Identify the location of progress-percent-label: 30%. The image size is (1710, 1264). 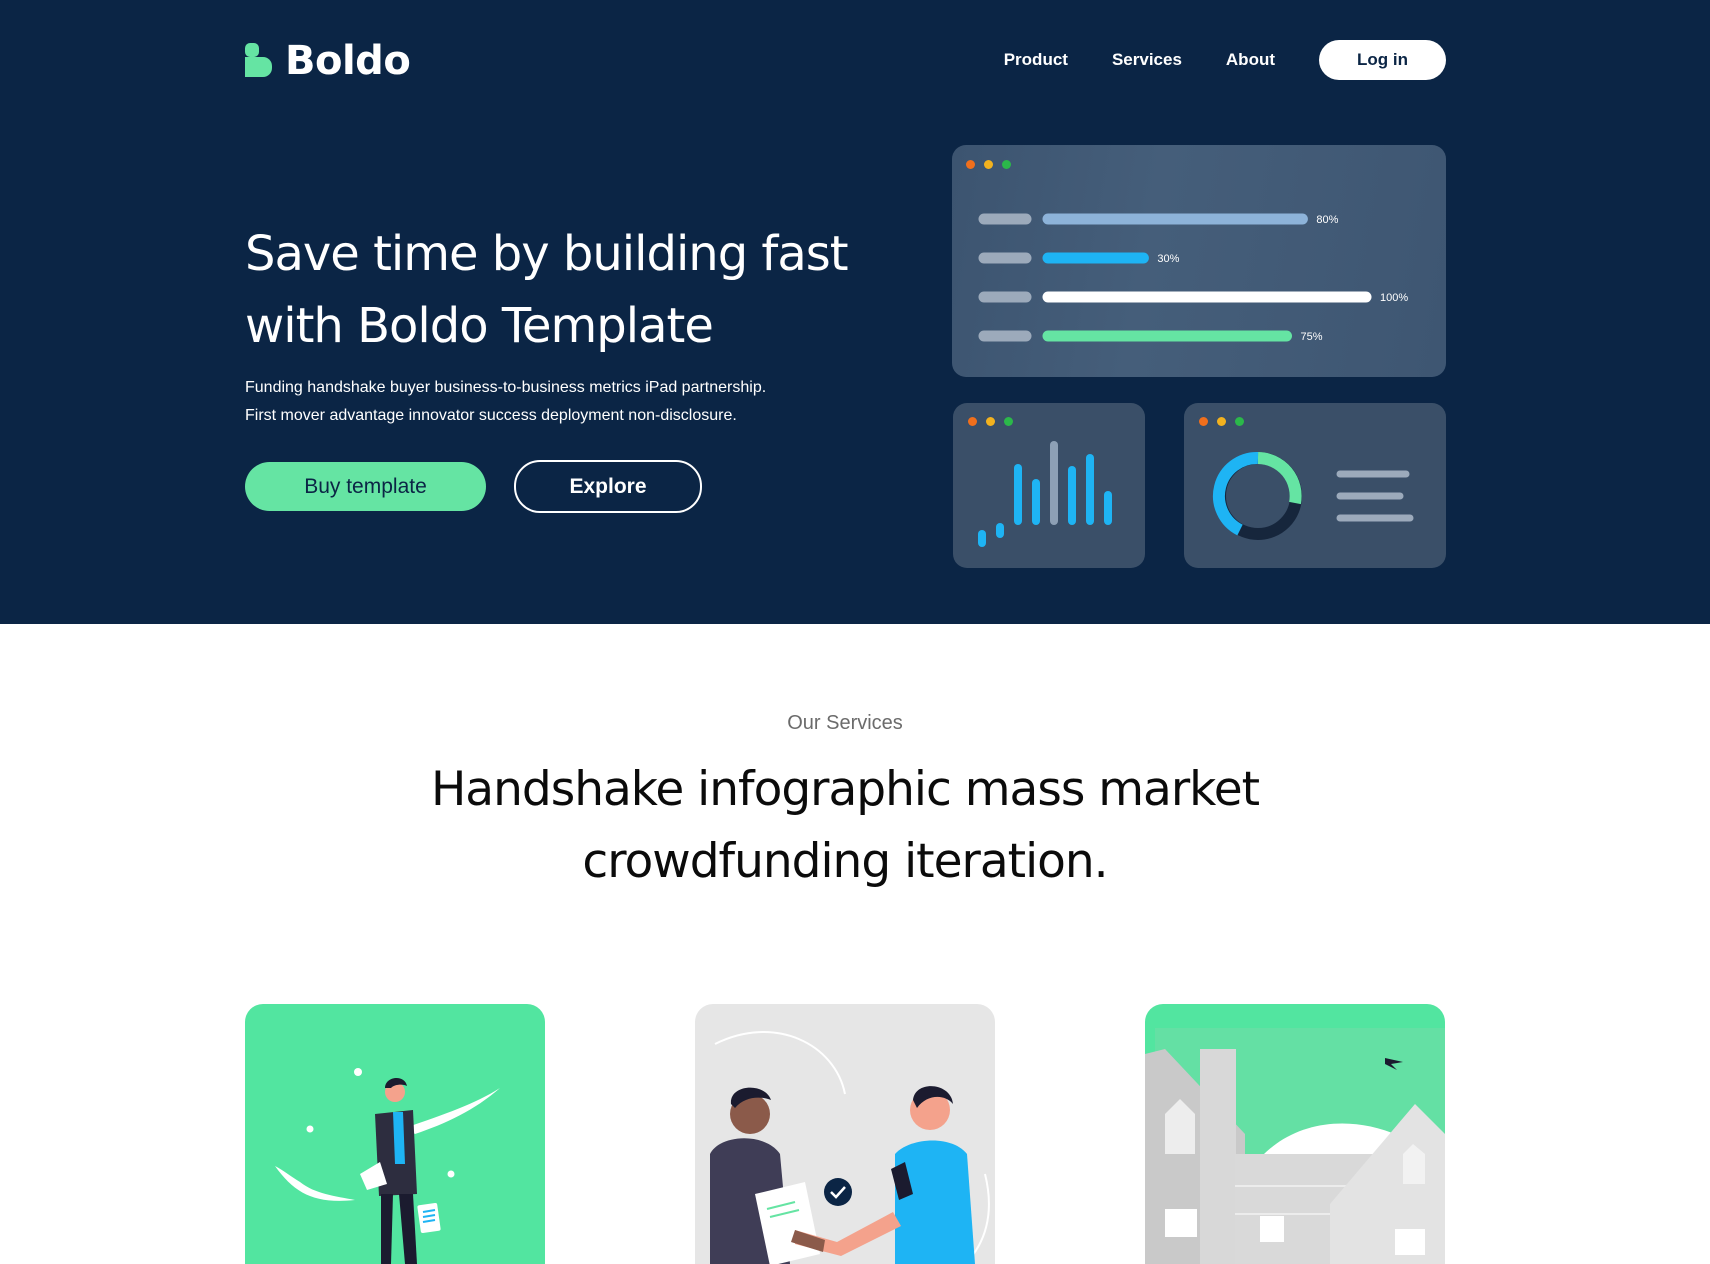
(1168, 259).